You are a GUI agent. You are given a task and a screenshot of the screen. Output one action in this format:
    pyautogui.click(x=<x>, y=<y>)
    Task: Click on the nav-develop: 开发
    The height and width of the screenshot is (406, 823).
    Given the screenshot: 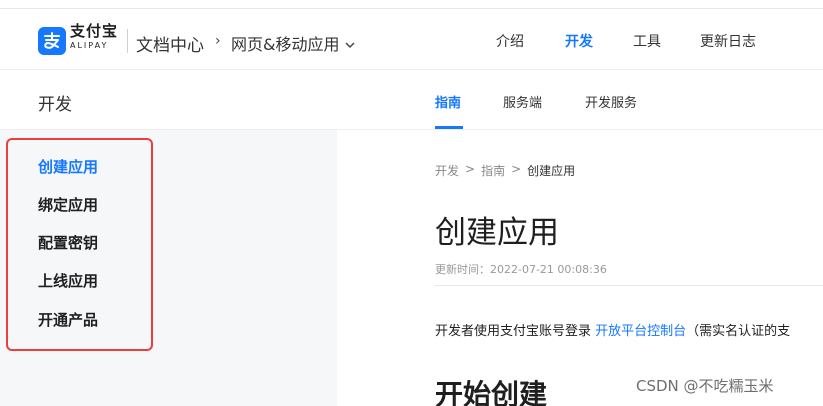 What is the action you would take?
    pyautogui.click(x=579, y=41)
    